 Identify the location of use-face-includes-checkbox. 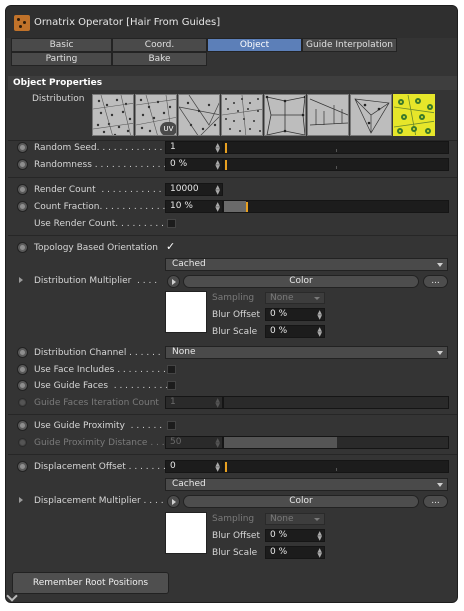
(171, 369).